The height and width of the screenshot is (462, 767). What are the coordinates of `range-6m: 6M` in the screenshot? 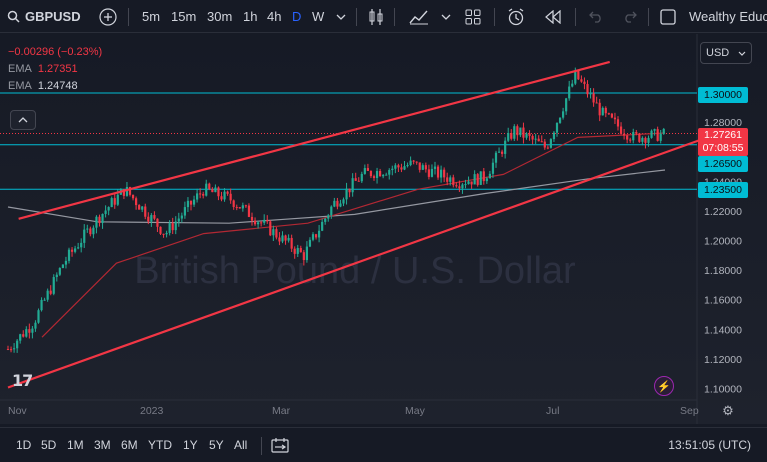 It's located at (129, 445).